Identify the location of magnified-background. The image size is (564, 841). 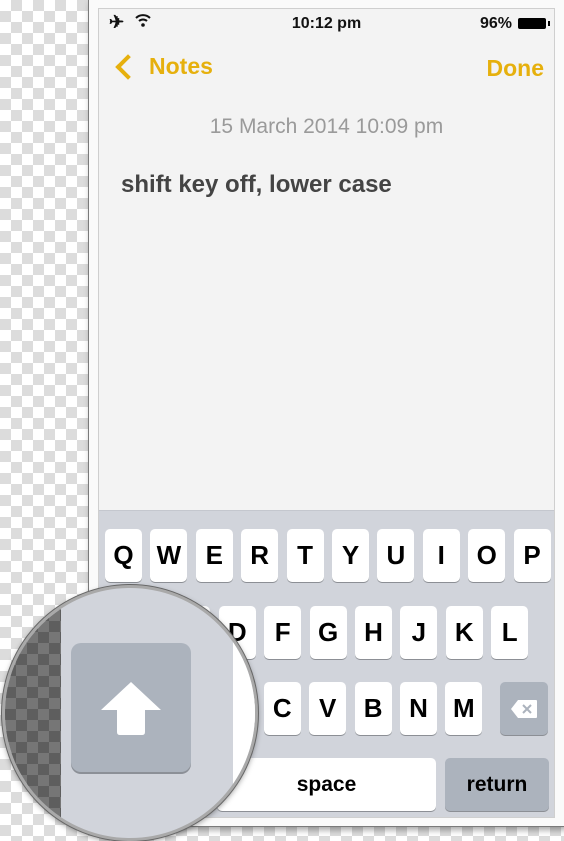
(33, 713).